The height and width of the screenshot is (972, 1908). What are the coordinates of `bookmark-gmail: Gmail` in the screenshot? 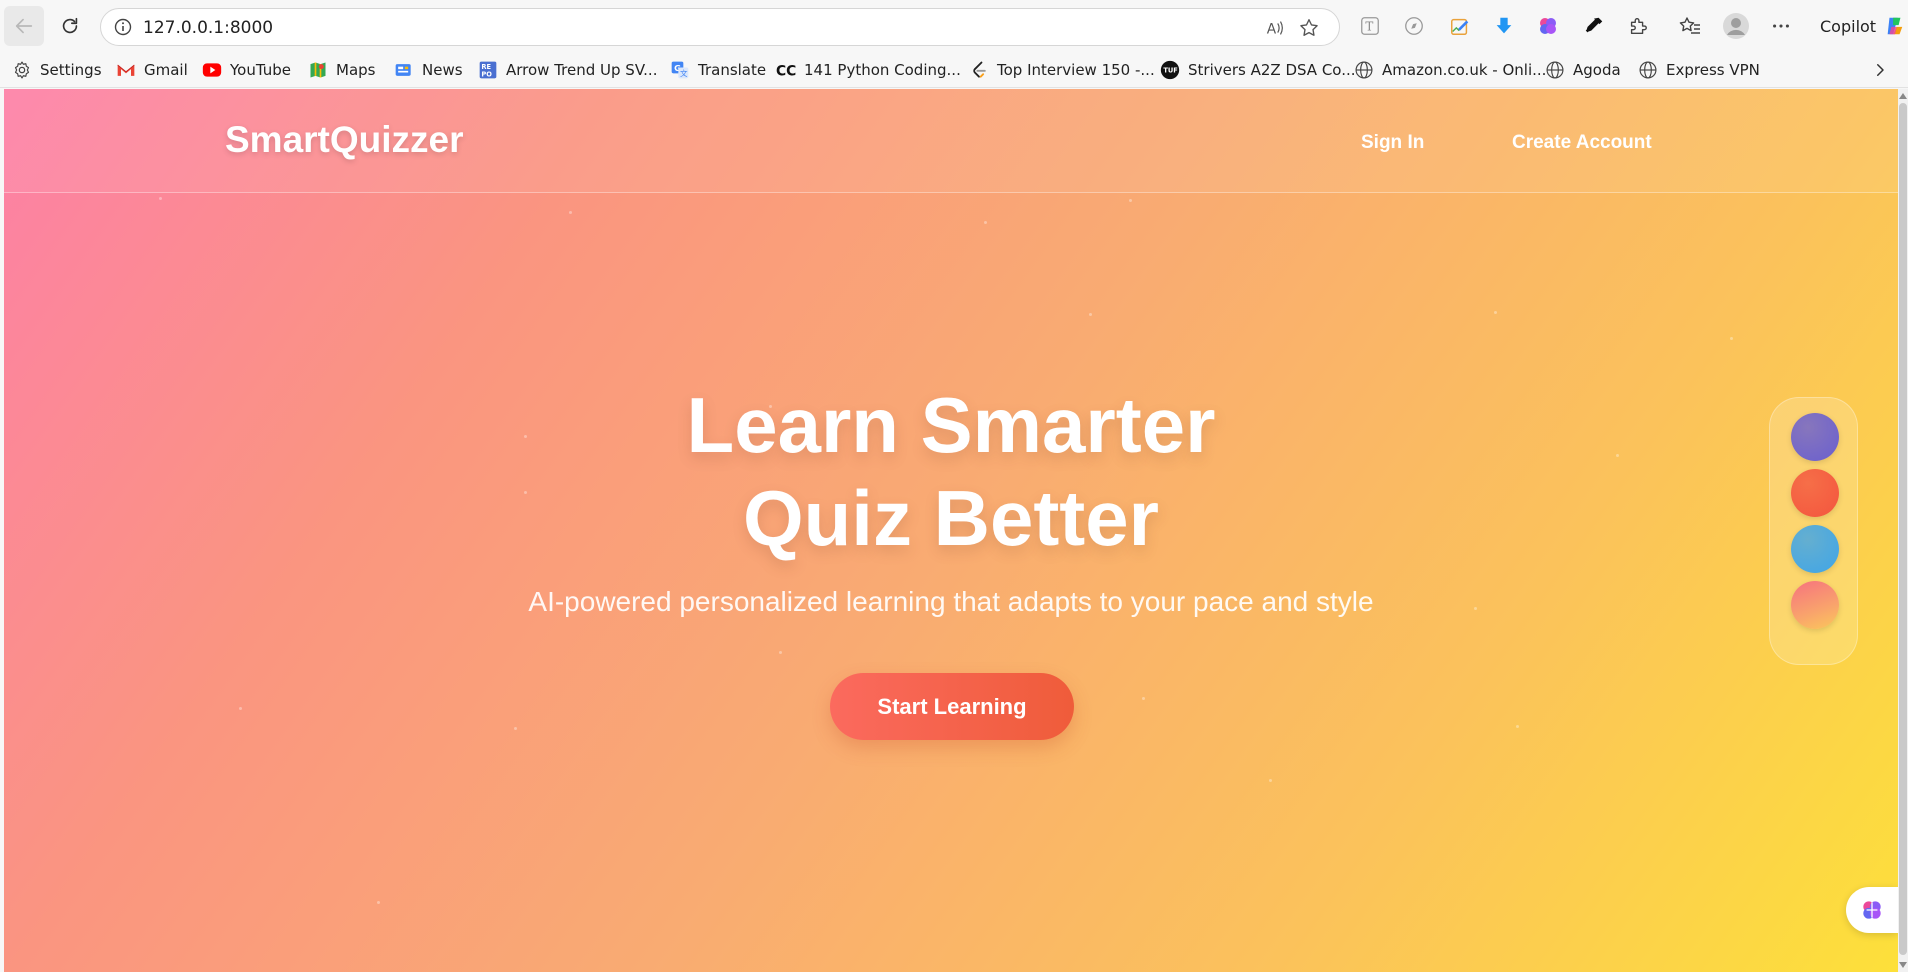 It's located at (152, 70).